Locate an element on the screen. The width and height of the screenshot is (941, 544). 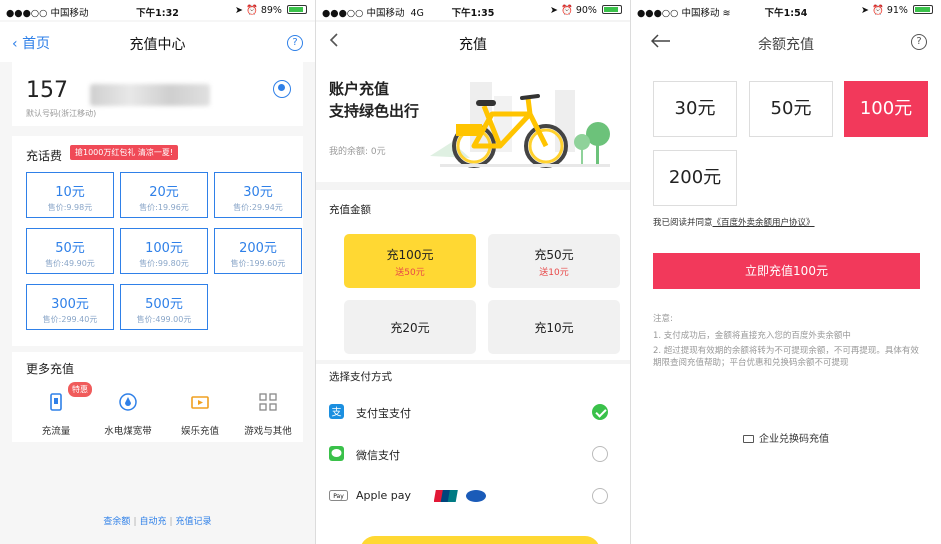
recharge-now-button: 立即充值100元 is located at coordinates (786, 271).